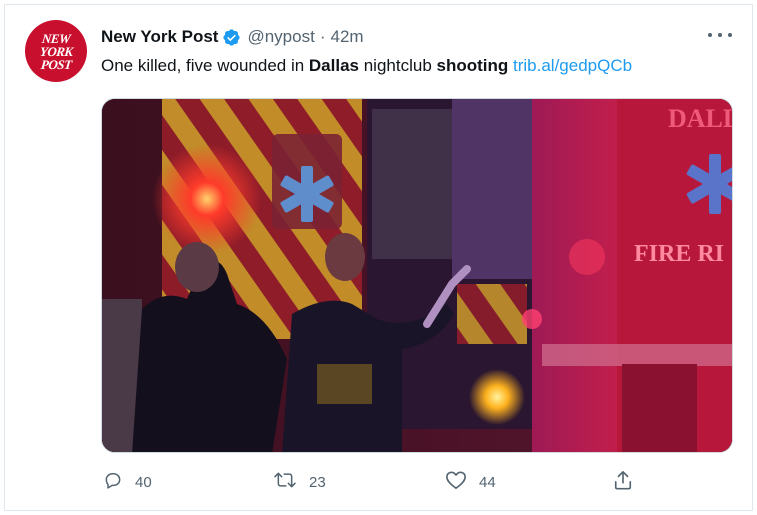 Image resolution: width=757 pixels, height=515 pixels. I want to click on avatar-logo-line-1: NEW, so click(56, 38).